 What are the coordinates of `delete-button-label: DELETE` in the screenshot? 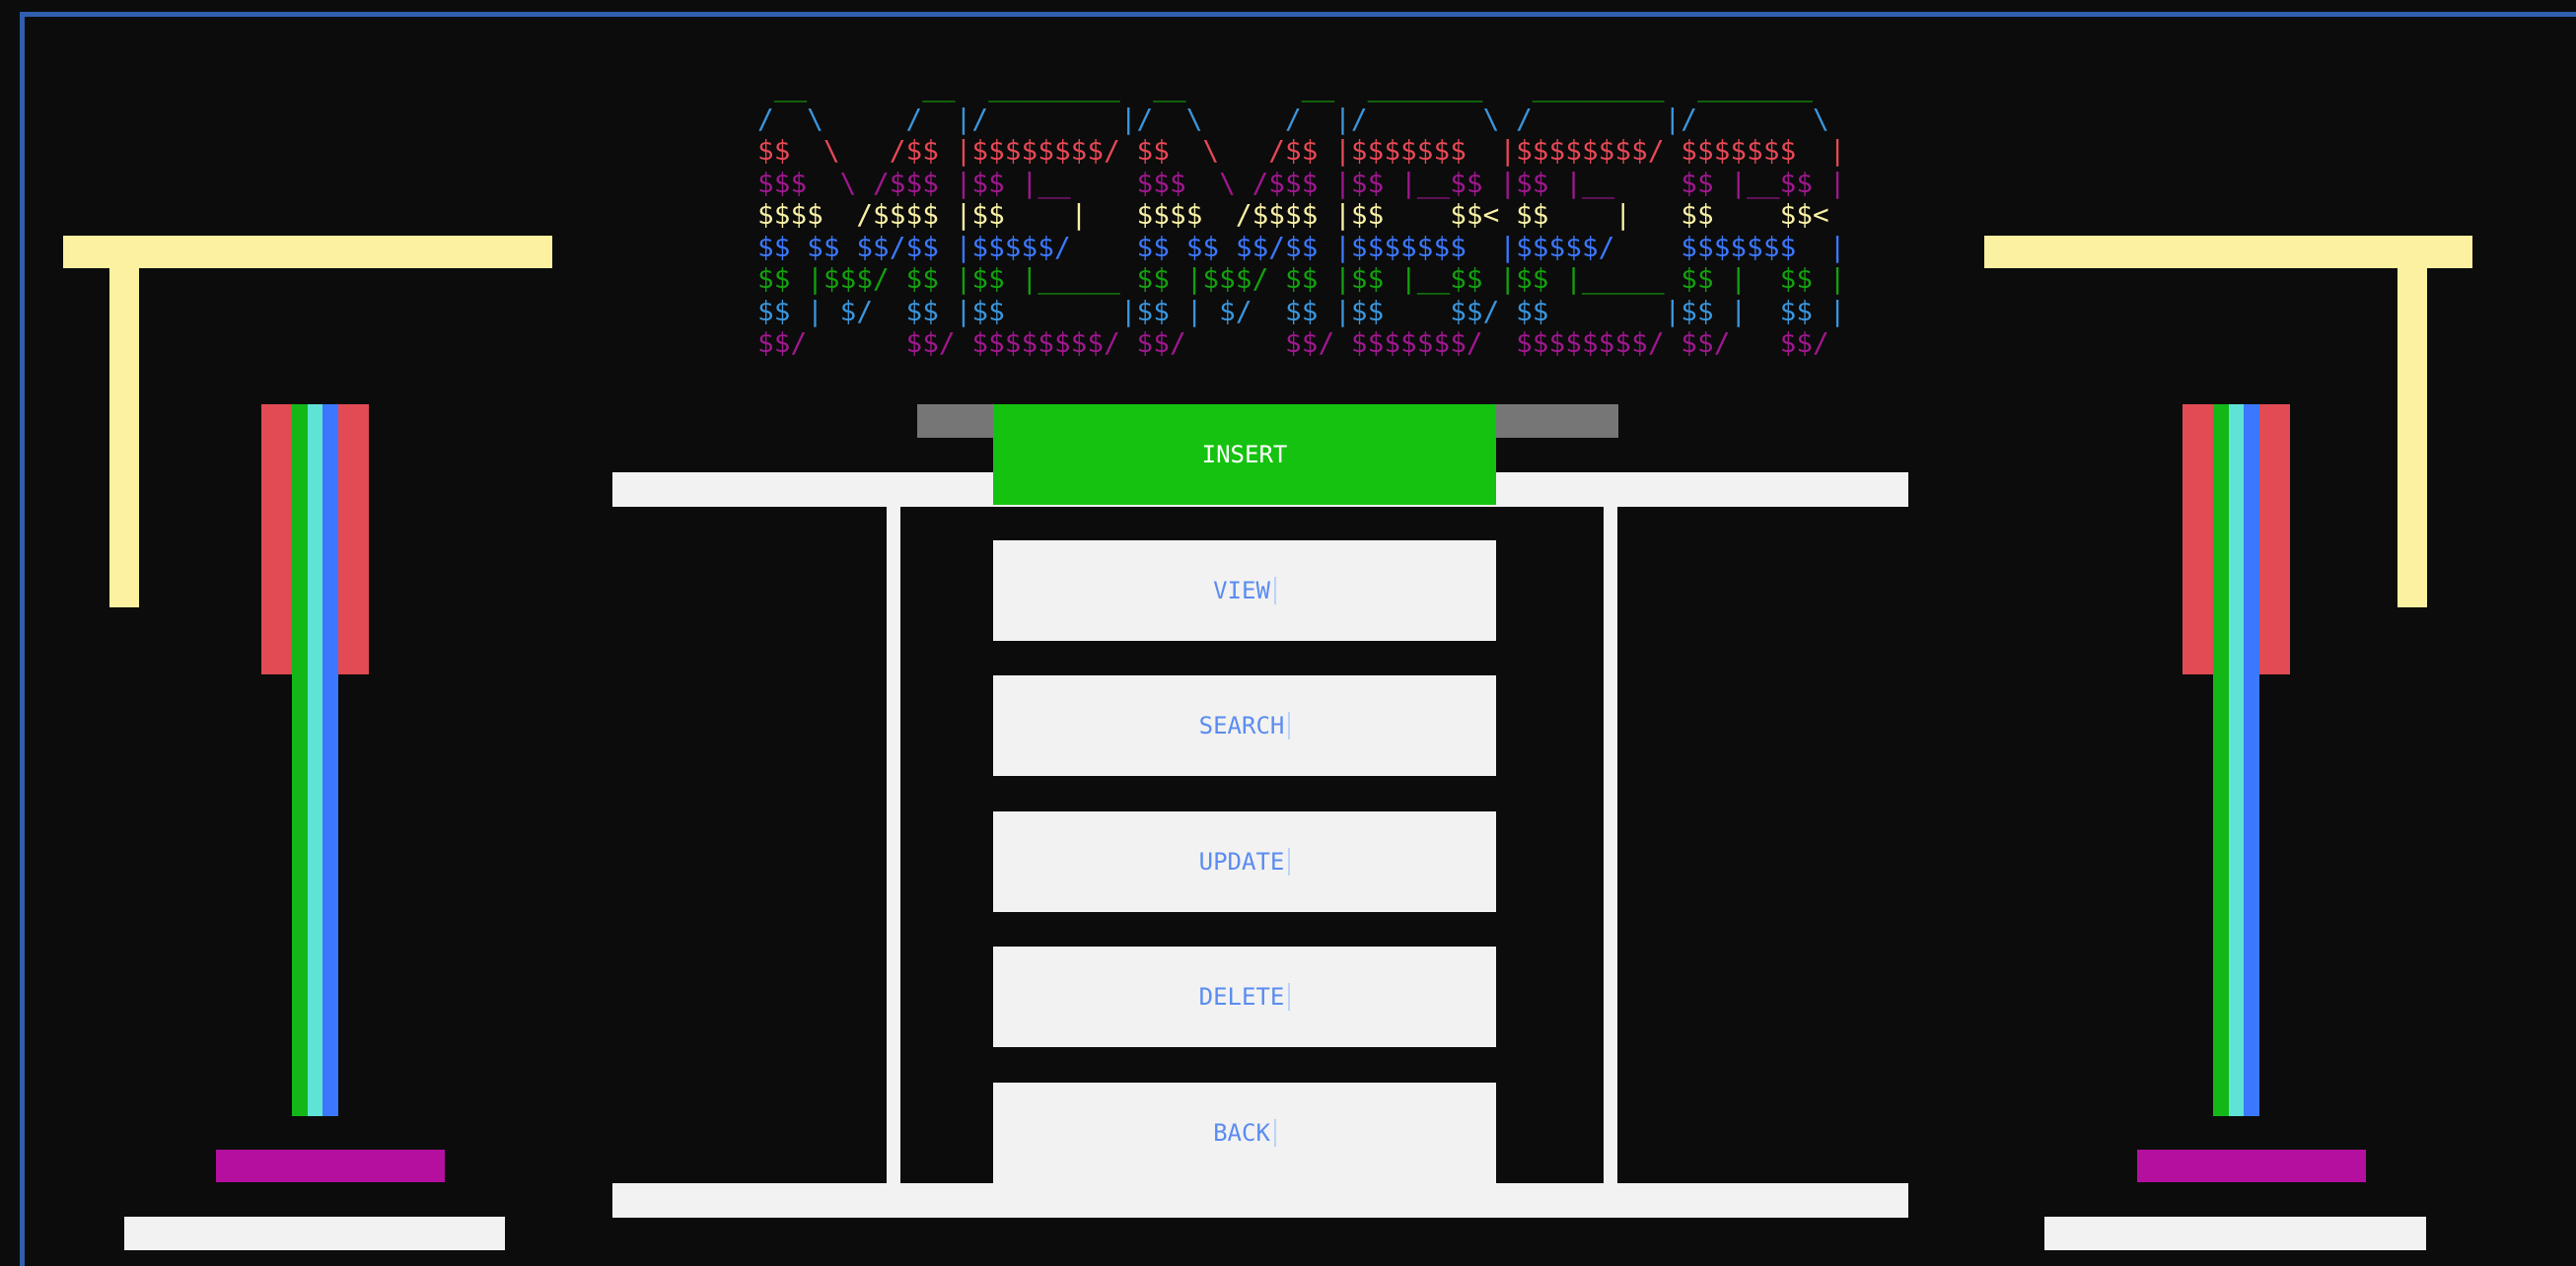 It's located at (1245, 997).